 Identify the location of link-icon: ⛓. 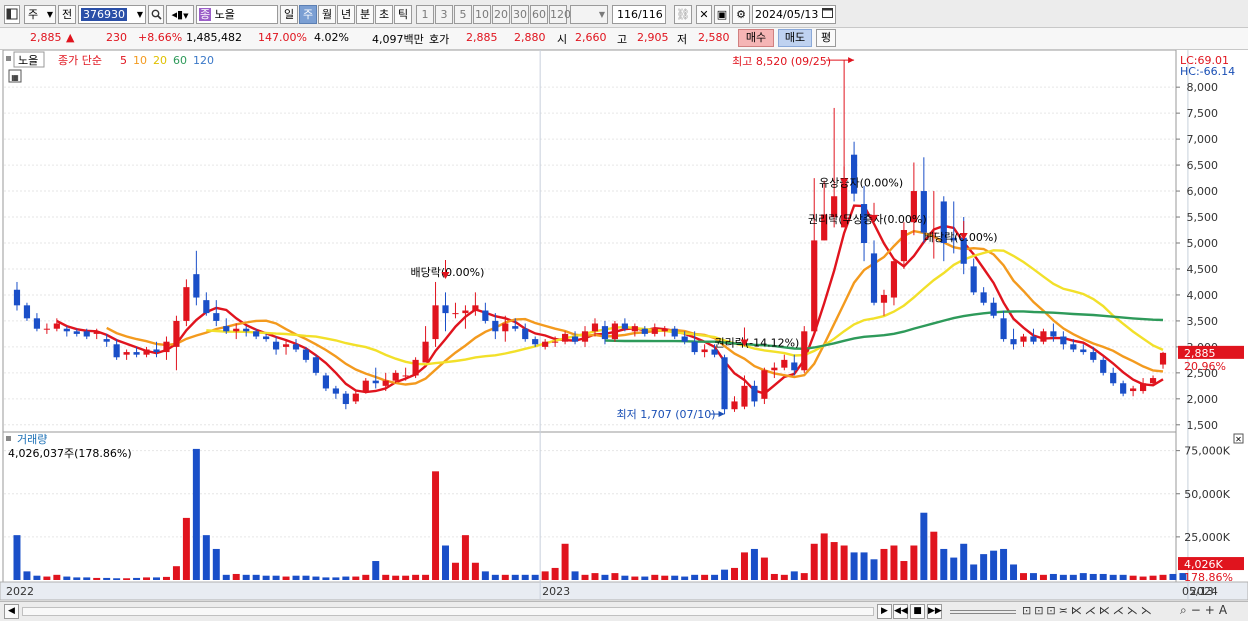
(683, 14).